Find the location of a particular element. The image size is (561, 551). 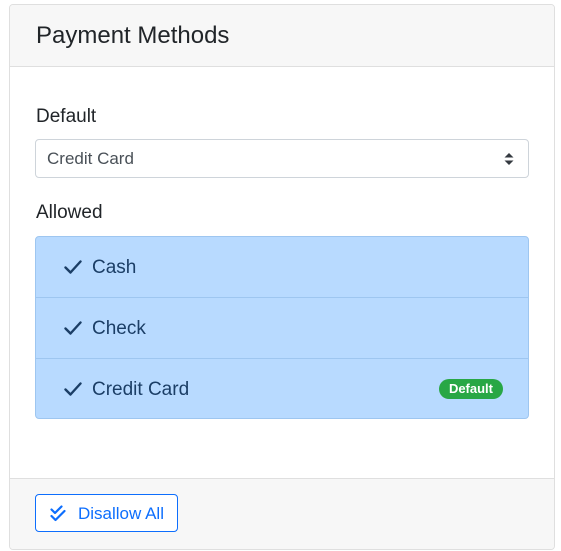

caret-up-down-icon is located at coordinates (509, 159).